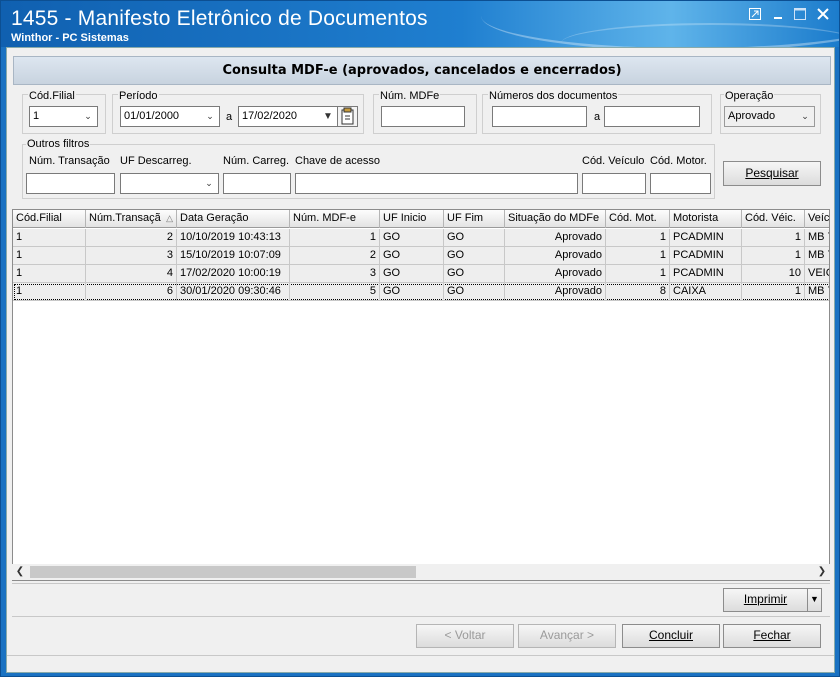  I want to click on col-cod-filial: Cód.Filial, so click(49, 219).